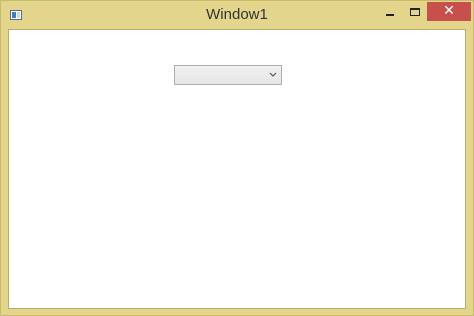  Describe the element at coordinates (237, 15) in the screenshot. I see `title-bar: Window1 ✕` at that location.